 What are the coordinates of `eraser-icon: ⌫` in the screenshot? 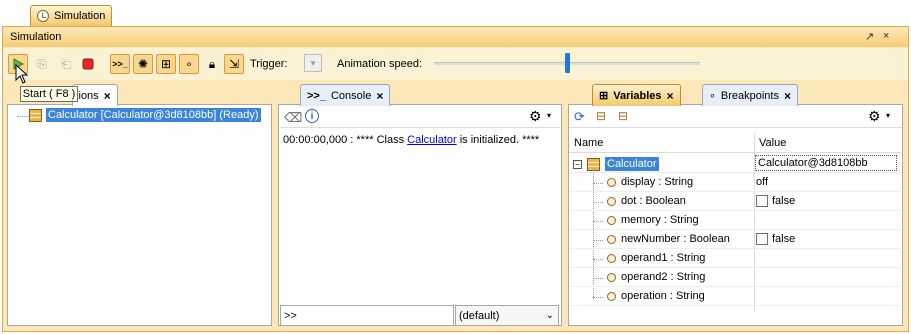 It's located at (293, 118).